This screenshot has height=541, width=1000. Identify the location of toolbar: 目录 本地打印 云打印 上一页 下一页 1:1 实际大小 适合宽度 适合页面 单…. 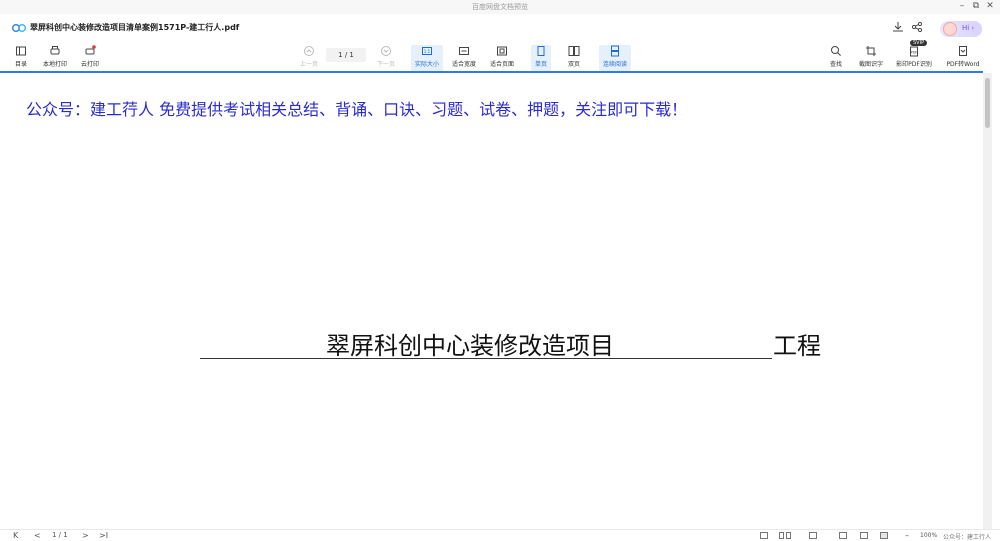
(500, 57).